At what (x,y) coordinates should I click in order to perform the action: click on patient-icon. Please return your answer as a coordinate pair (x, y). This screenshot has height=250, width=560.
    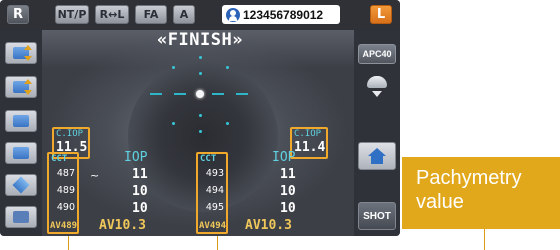
    Looking at the image, I should click on (233, 14).